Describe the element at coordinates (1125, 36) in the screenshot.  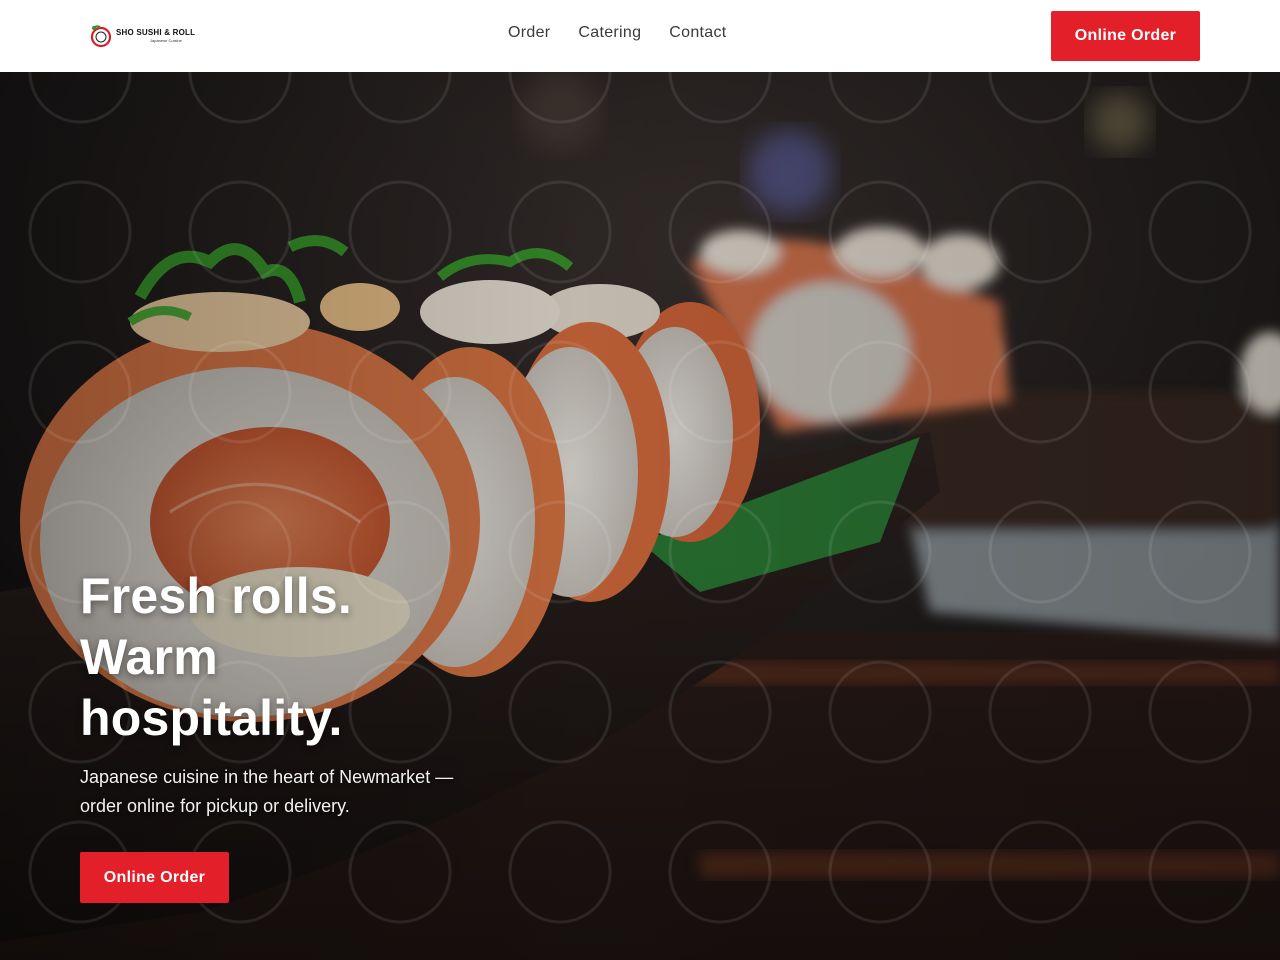
I see `header-online-order-button: Online Order` at that location.